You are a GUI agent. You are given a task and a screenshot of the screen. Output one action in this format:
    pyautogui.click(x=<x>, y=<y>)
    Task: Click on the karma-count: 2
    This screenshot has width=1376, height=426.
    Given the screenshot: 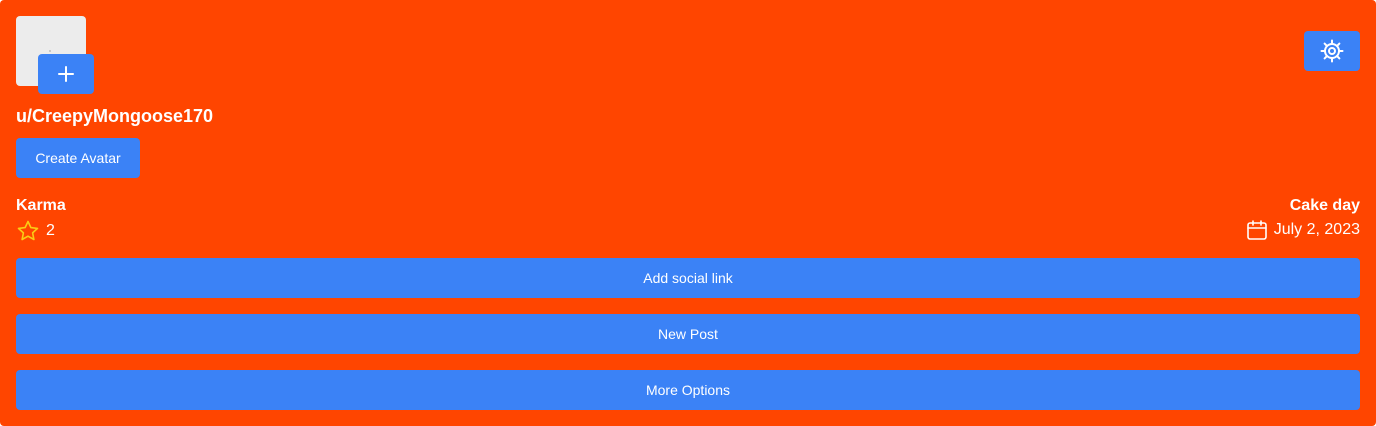 What is the action you would take?
    pyautogui.click(x=50, y=230)
    